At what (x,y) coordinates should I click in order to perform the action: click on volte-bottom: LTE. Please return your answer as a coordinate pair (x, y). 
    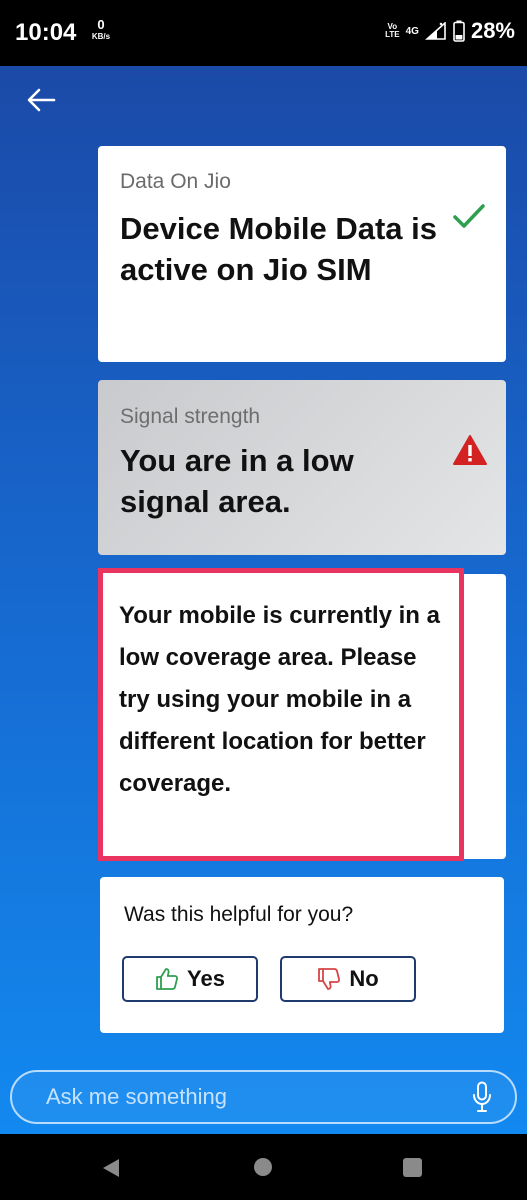
    Looking at the image, I should click on (392, 34).